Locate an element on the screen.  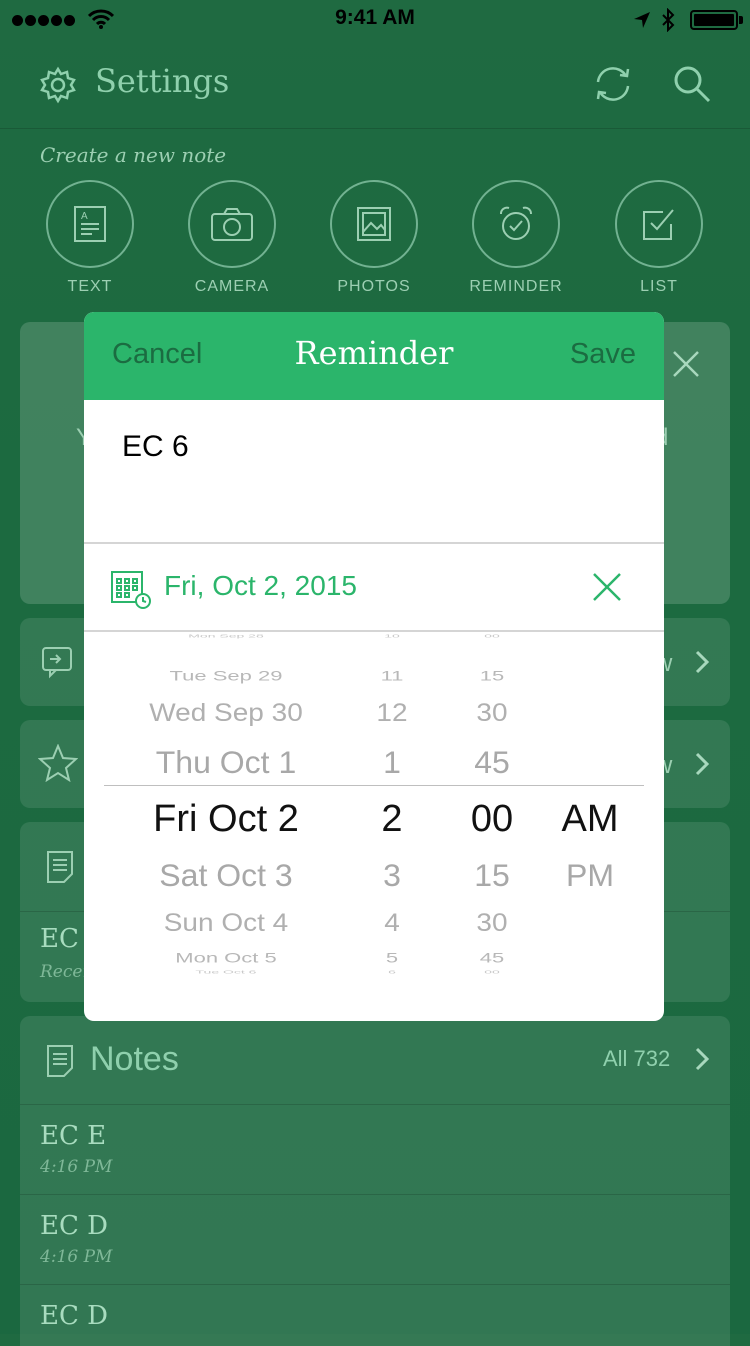
settings-title: Settings is located at coordinates (162, 81).